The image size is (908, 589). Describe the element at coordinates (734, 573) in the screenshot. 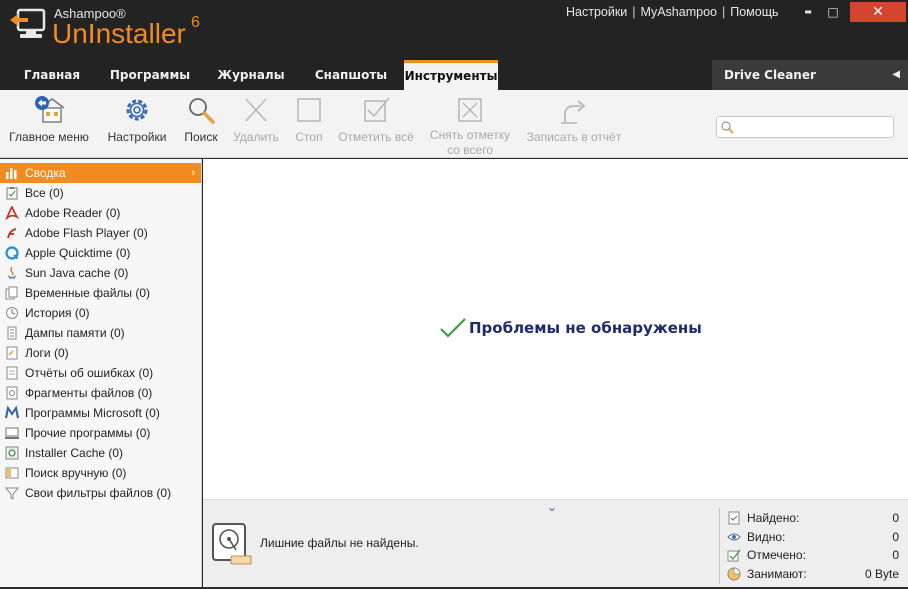

I see `pie-icon` at that location.